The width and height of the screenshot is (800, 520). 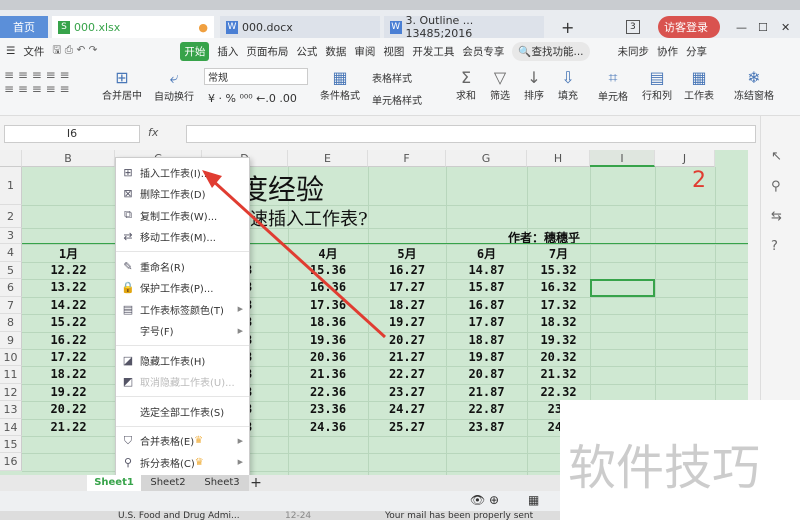 I want to click on sheet-tab-3: Sheet3, so click(x=222, y=483).